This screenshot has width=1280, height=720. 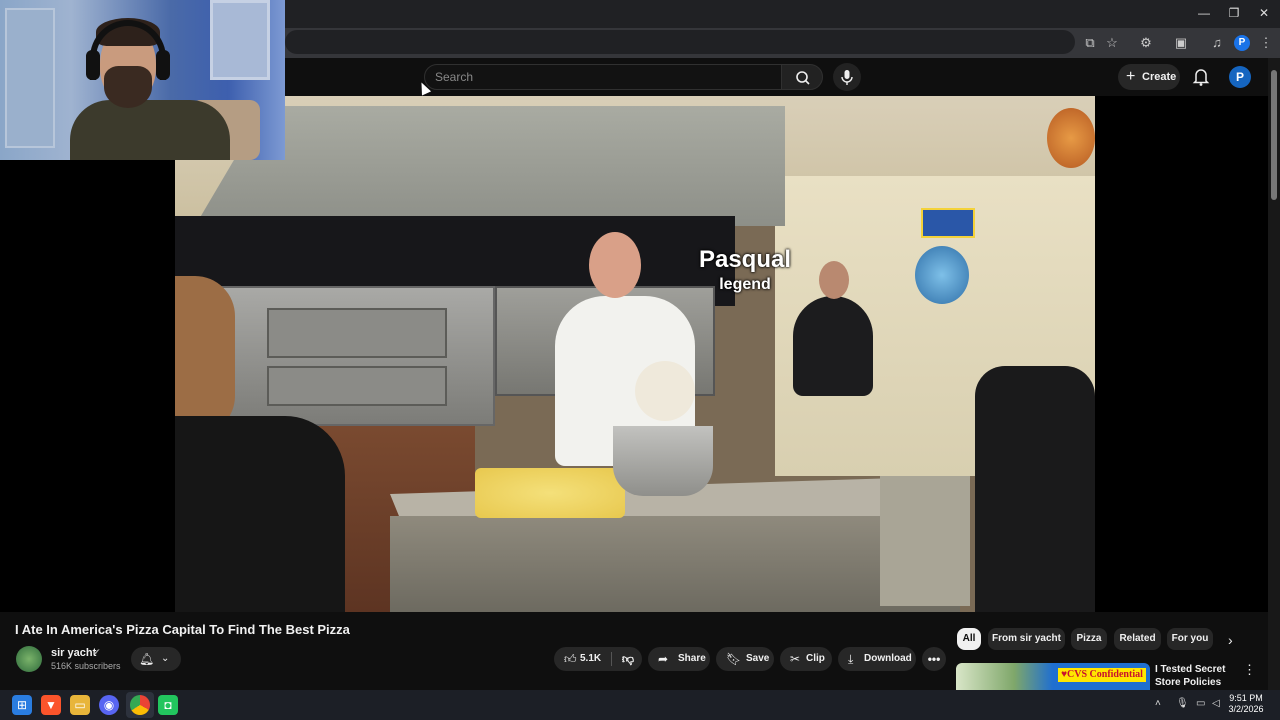 I want to click on thumbs-up-icon: 👍︎, so click(x=570, y=659).